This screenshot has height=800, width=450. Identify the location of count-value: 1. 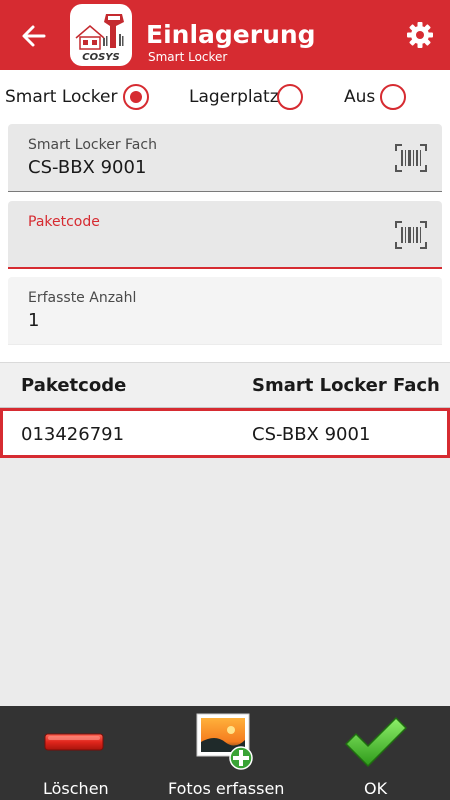
(34, 320).